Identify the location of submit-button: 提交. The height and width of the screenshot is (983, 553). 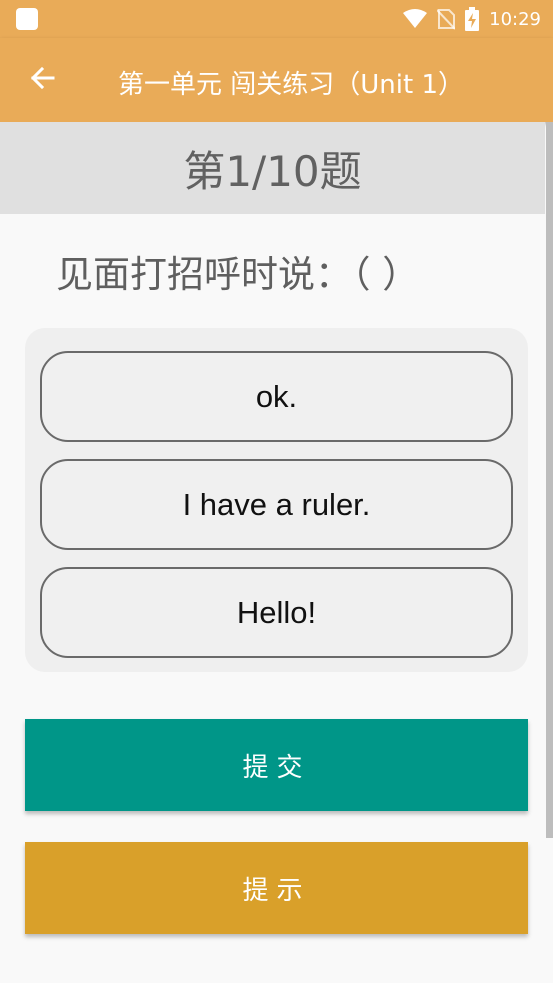
(276, 765).